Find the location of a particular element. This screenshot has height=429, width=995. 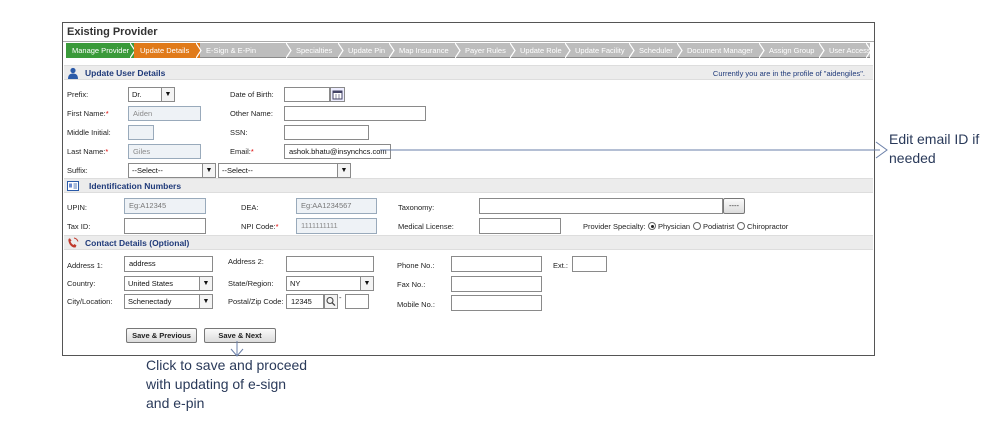

save-next-callout-line3: and e-pin is located at coordinates (175, 403).